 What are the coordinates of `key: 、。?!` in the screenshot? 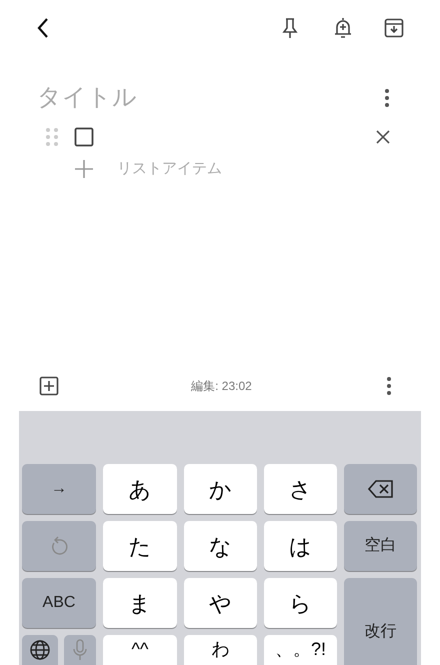 It's located at (300, 650).